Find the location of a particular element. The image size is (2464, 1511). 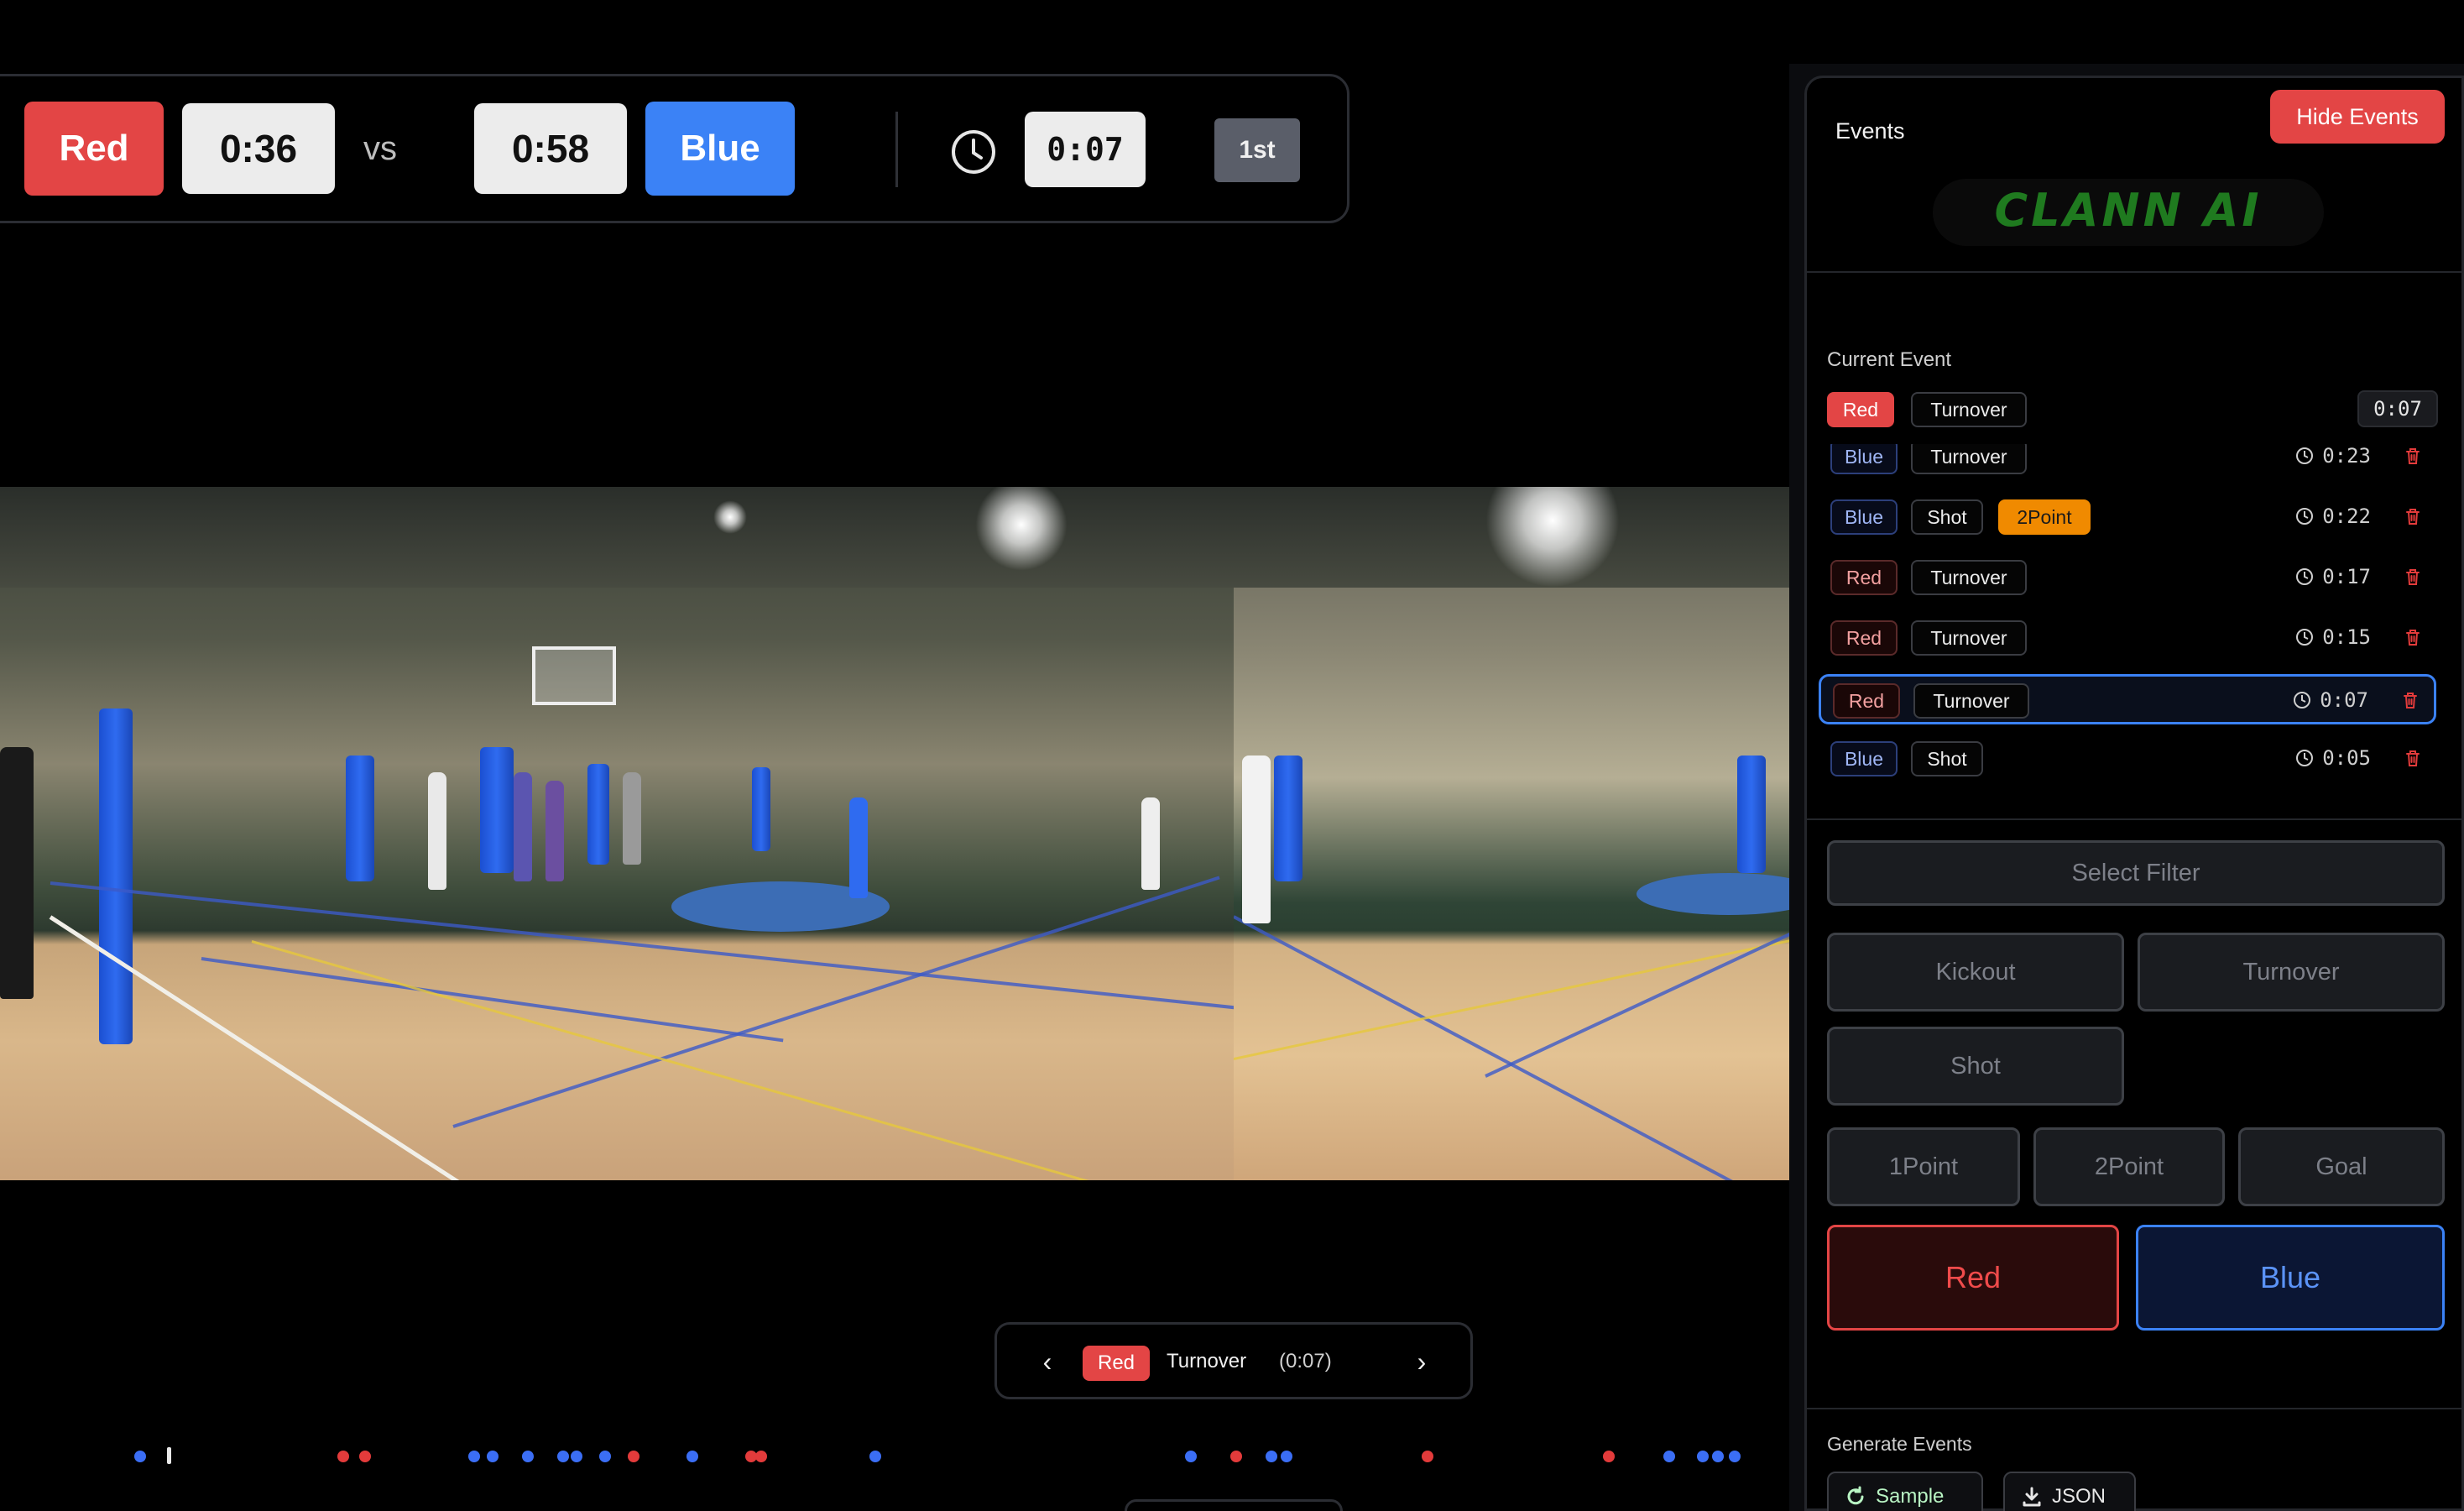

select-filter-dropdown: Select Filter is located at coordinates (2136, 873).